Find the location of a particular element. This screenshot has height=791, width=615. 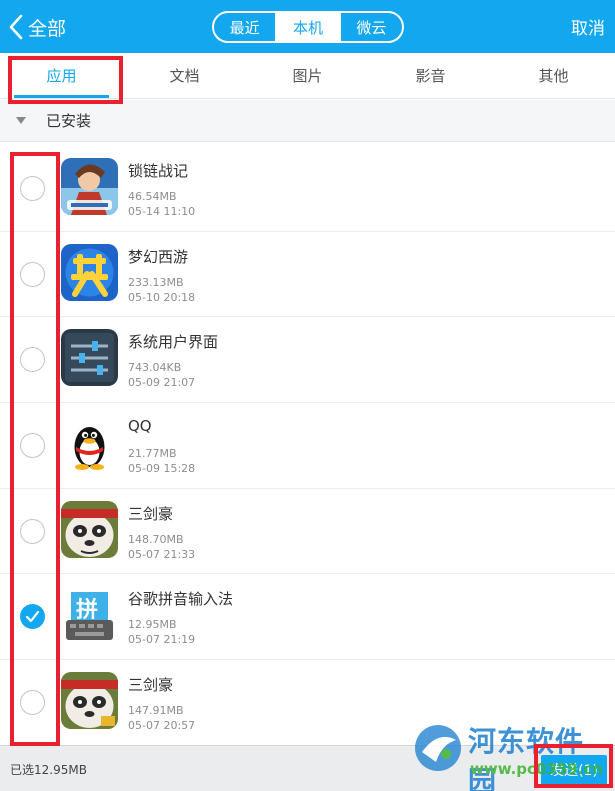

pinyin-glyph: 拼 is located at coordinates (87, 611).